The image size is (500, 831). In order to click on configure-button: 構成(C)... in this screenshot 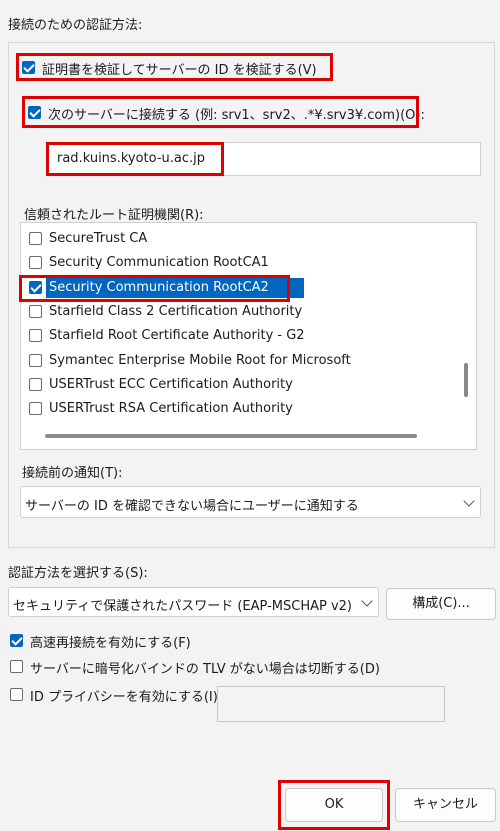, I will do `click(441, 604)`.